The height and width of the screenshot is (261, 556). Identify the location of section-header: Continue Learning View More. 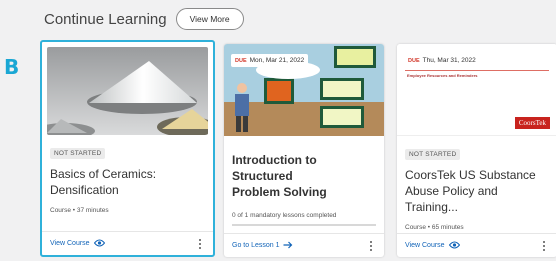
(144, 19).